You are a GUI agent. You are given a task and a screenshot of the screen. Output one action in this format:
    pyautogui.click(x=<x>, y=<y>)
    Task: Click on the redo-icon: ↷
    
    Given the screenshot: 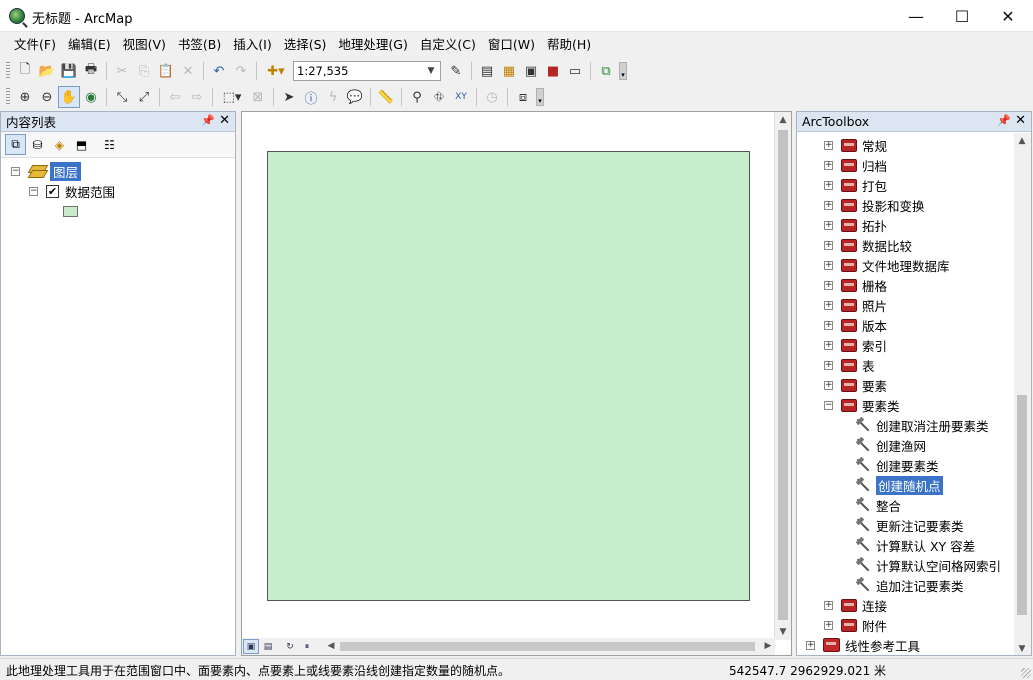 What is the action you would take?
    pyautogui.click(x=241, y=71)
    